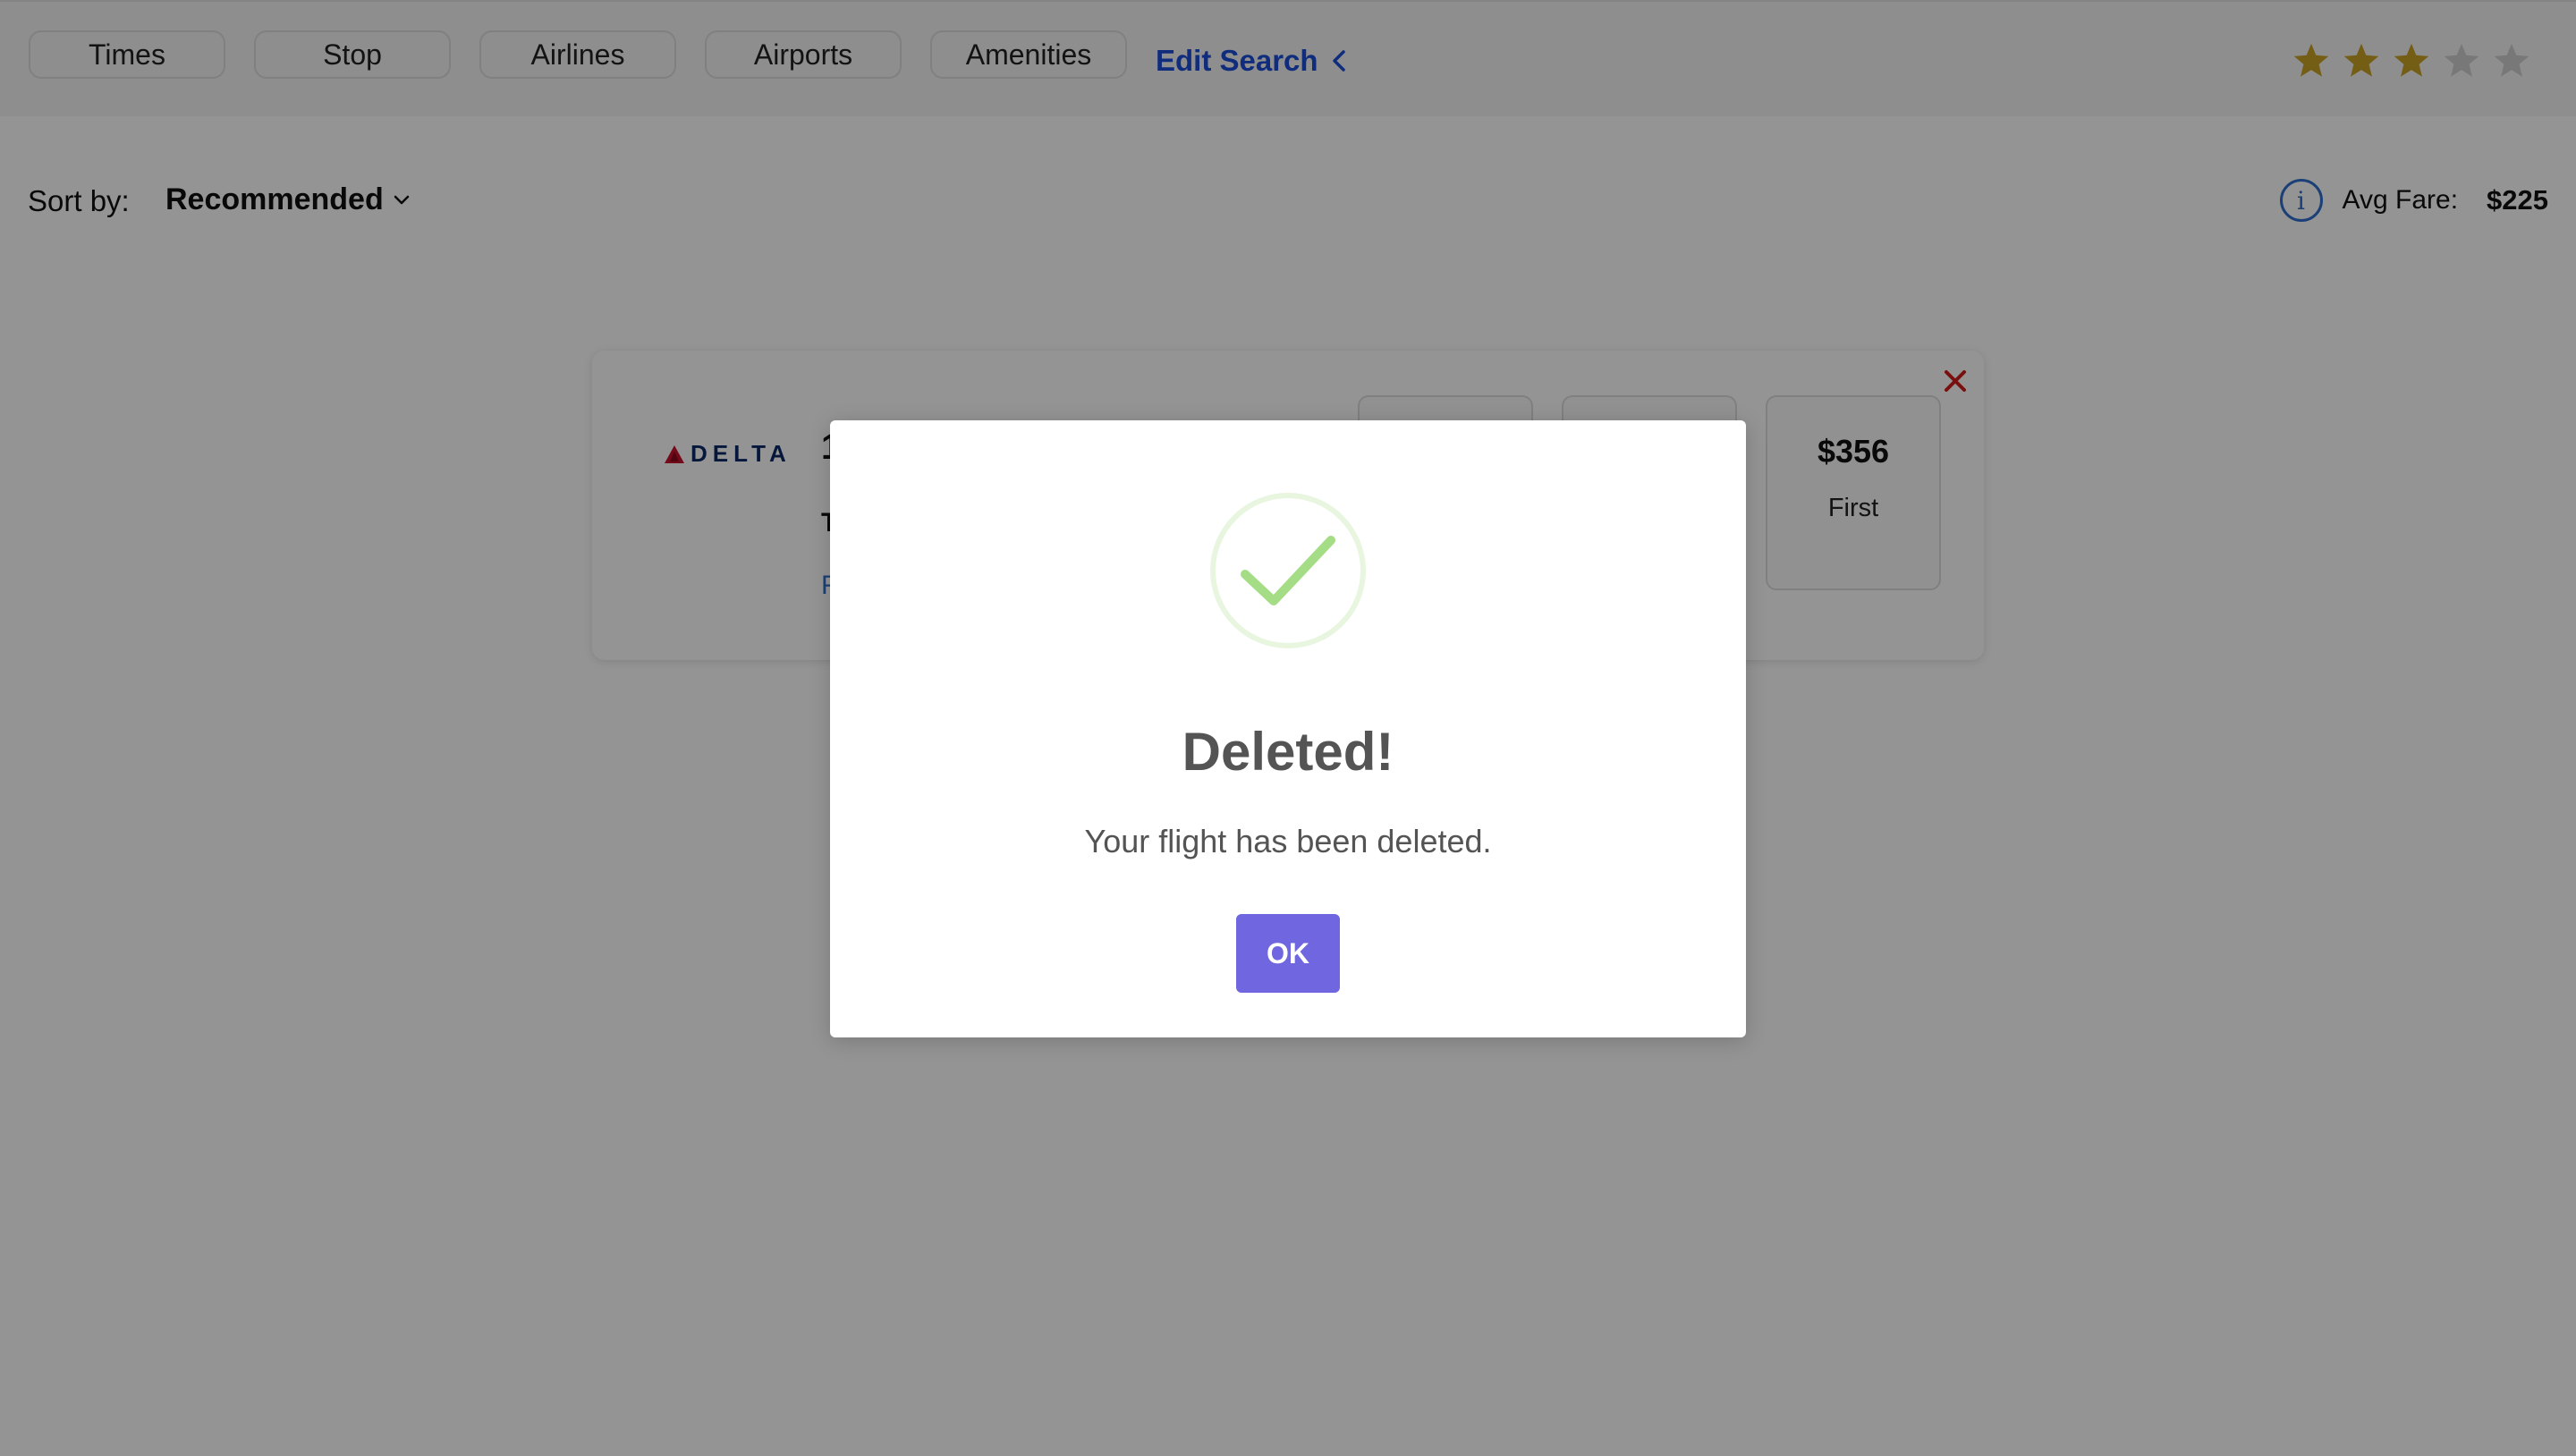 This screenshot has height=1456, width=2576. Describe the element at coordinates (1288, 752) in the screenshot. I see `dialog-title: Deleted!` at that location.